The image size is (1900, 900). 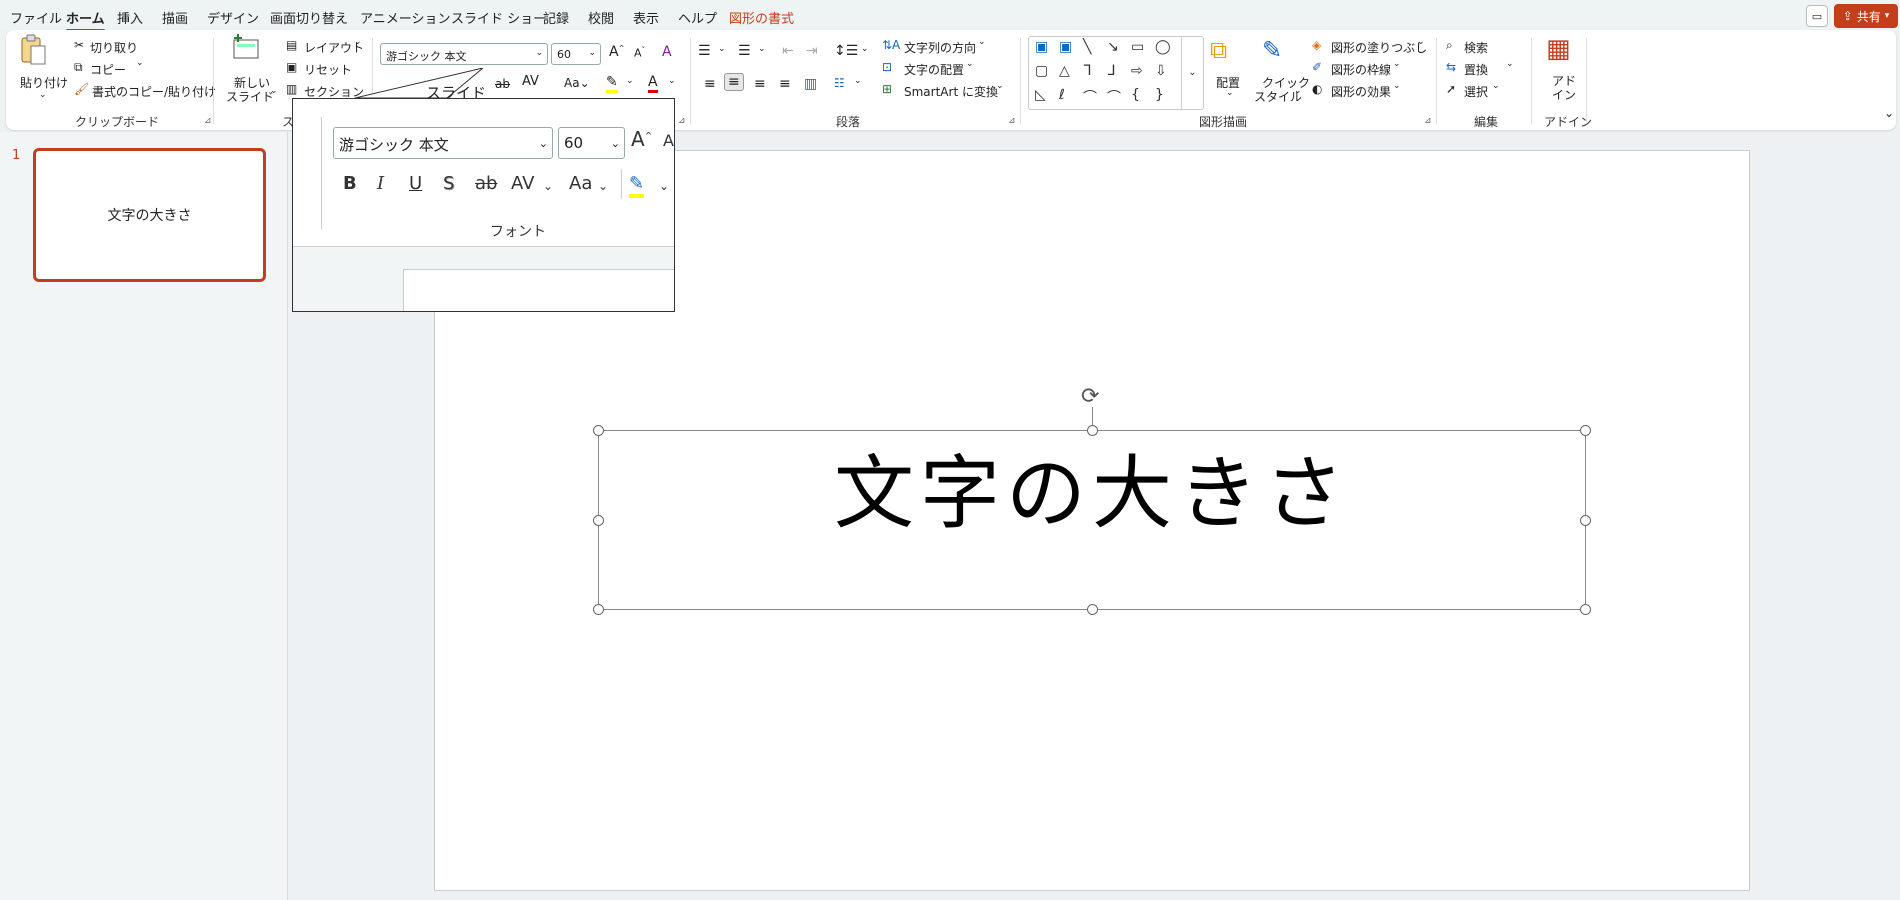 I want to click on line-spacing-icon: ↕☰, so click(x=846, y=51).